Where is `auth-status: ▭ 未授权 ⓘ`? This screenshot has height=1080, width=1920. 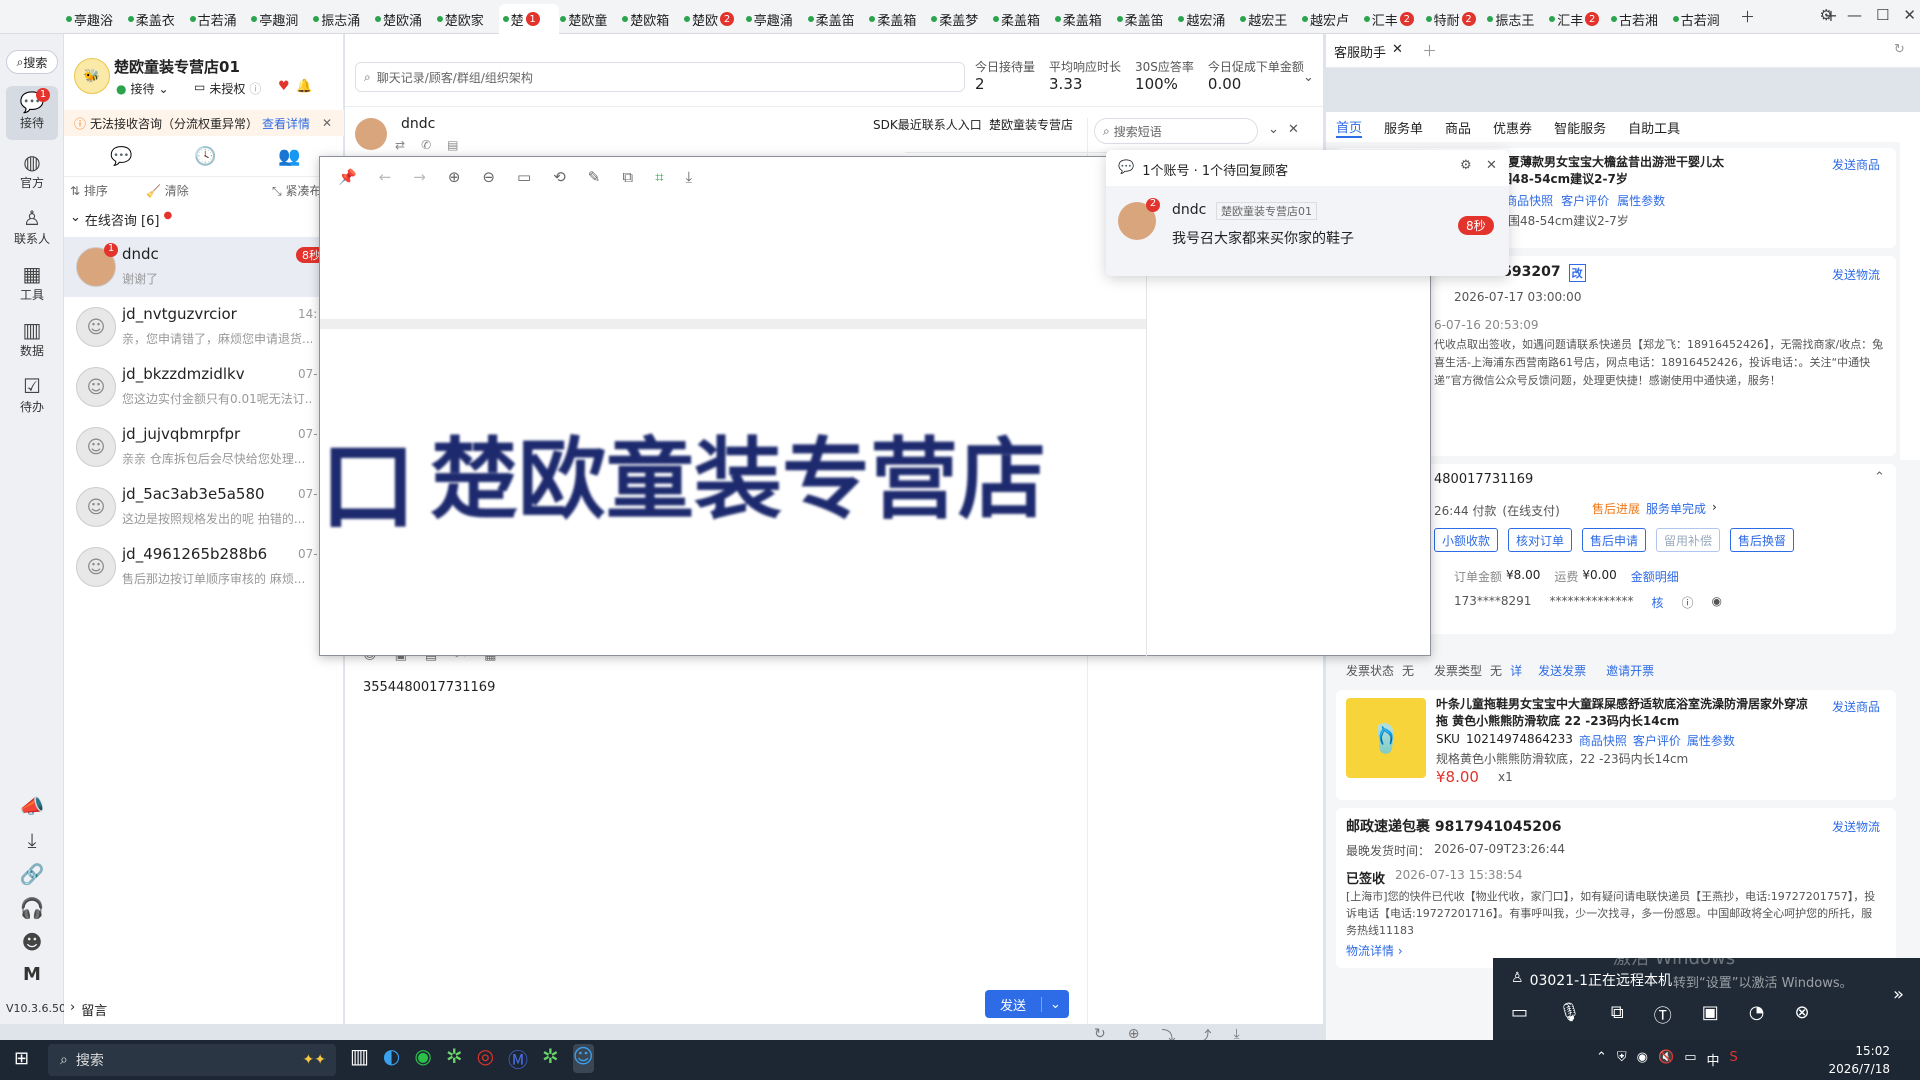 auth-status: ▭ 未授权 ⓘ is located at coordinates (227, 88).